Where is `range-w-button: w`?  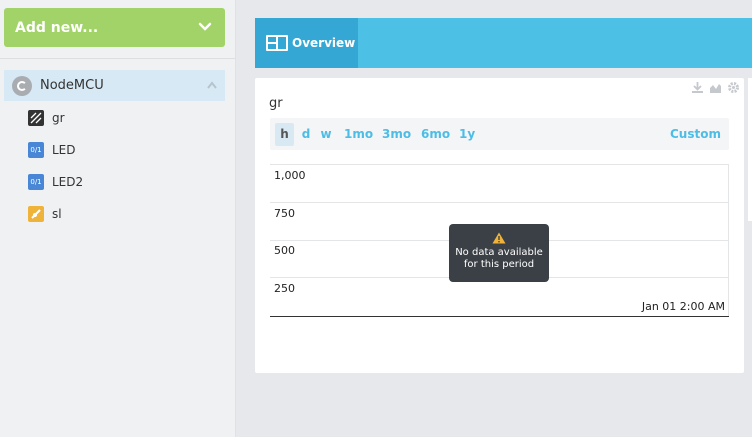 range-w-button: w is located at coordinates (326, 134).